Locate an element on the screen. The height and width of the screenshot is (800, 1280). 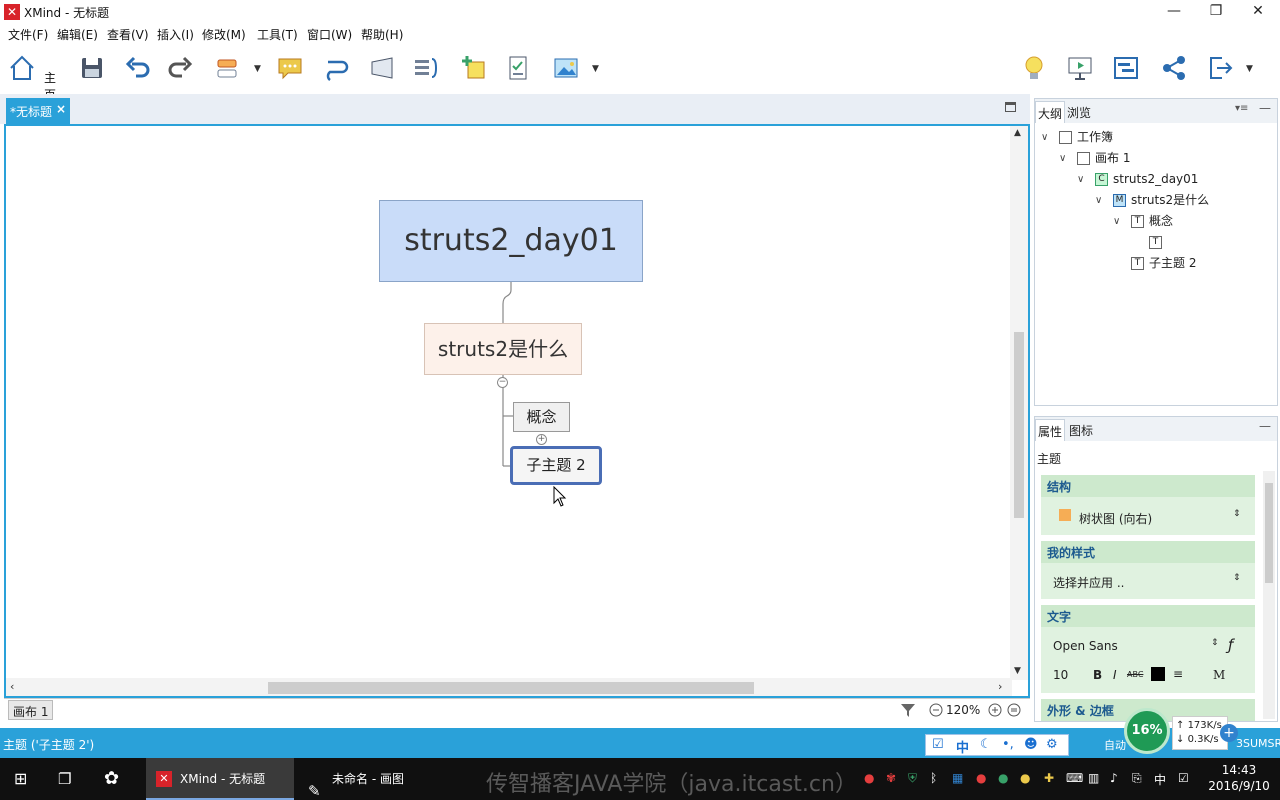
menu-file: 文件(F) is located at coordinates (28, 34).